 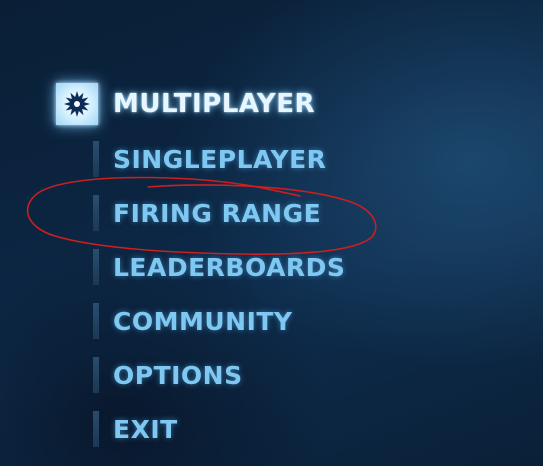 What do you see at coordinates (214, 104) in the screenshot?
I see `menu-item-label: MULTIPLAYER` at bounding box center [214, 104].